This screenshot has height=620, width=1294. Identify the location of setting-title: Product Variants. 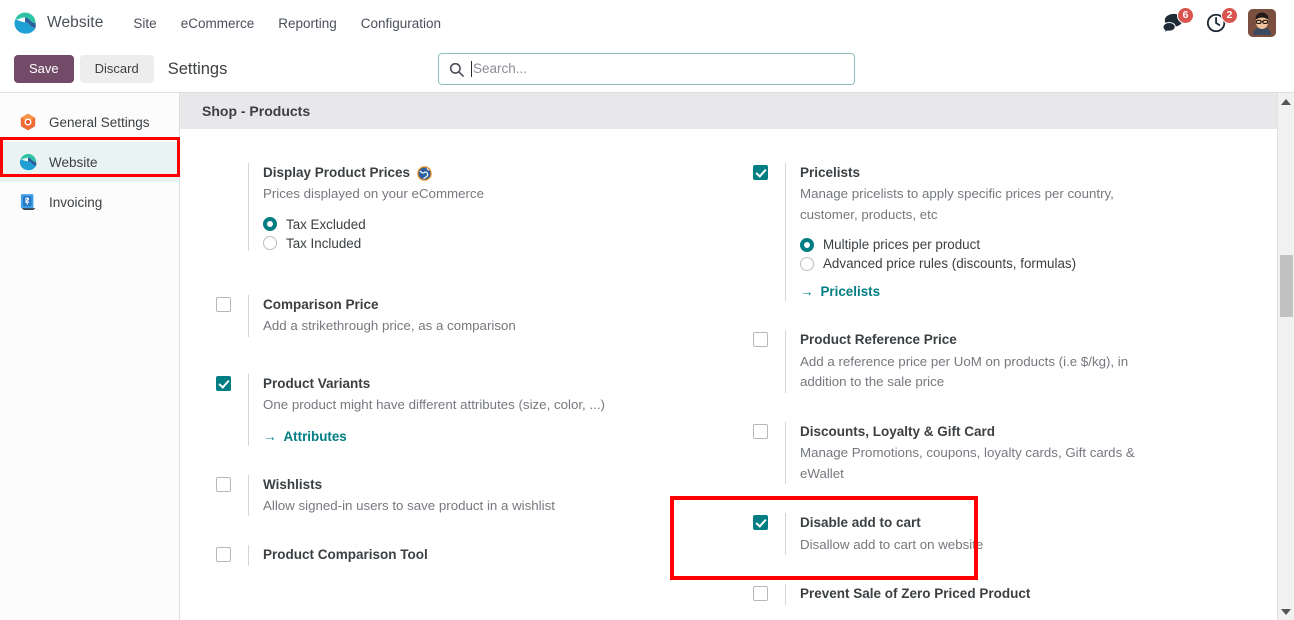
(317, 383).